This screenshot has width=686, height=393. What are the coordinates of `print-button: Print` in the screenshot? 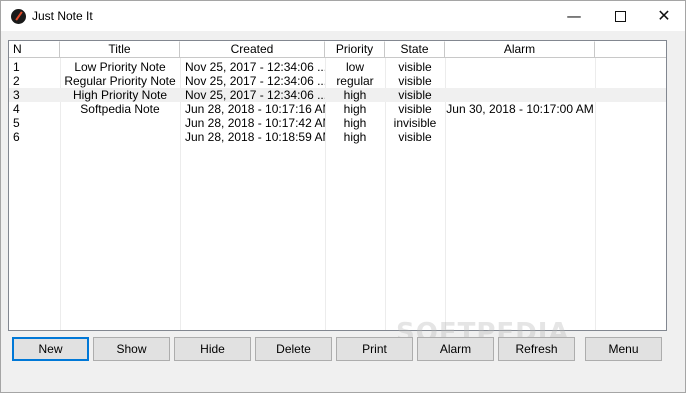 It's located at (374, 349).